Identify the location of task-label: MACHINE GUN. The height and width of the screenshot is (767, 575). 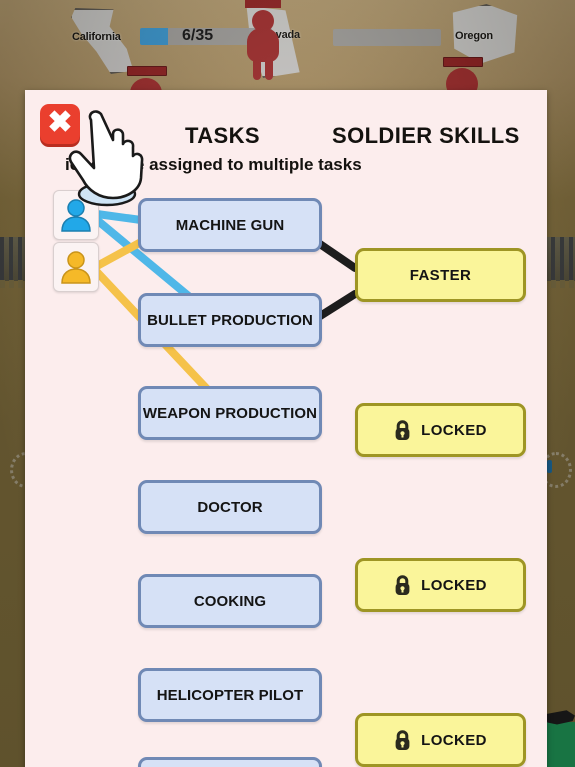
(230, 225).